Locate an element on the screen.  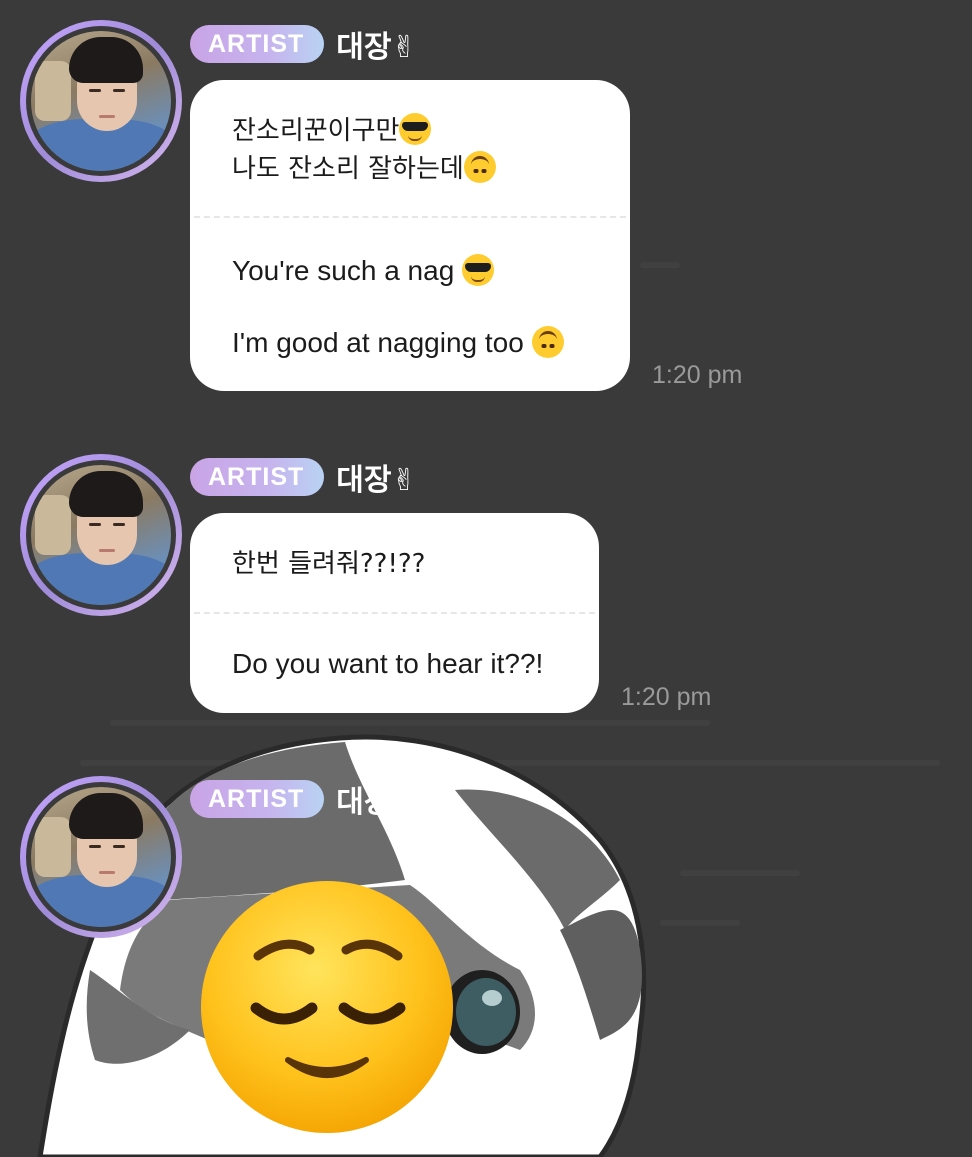
korean-text: 잔소리꾼이구만 is located at coordinates (410, 131).